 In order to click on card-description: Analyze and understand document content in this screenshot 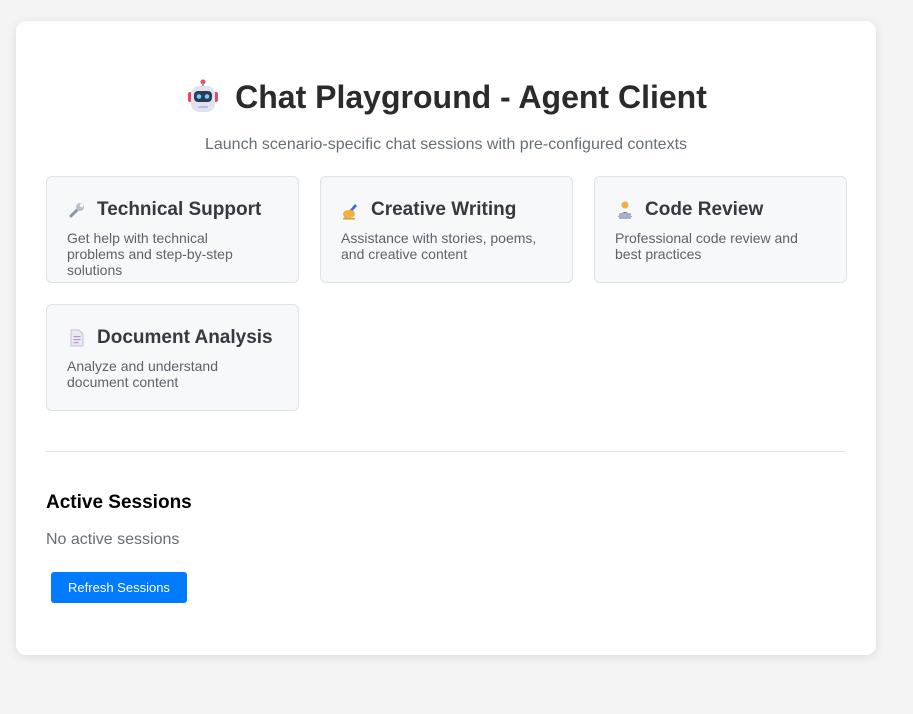, I will do `click(142, 374)`.